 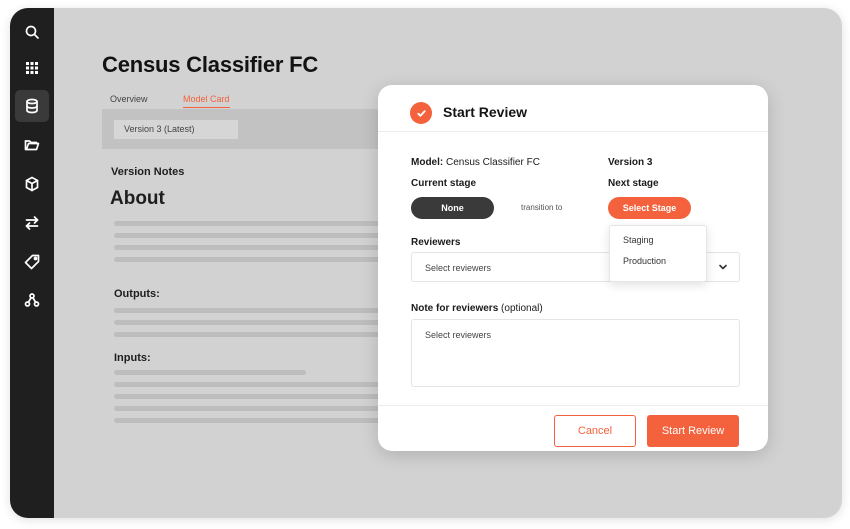 I want to click on version-bar: Version 3 (Latest), so click(x=247, y=129).